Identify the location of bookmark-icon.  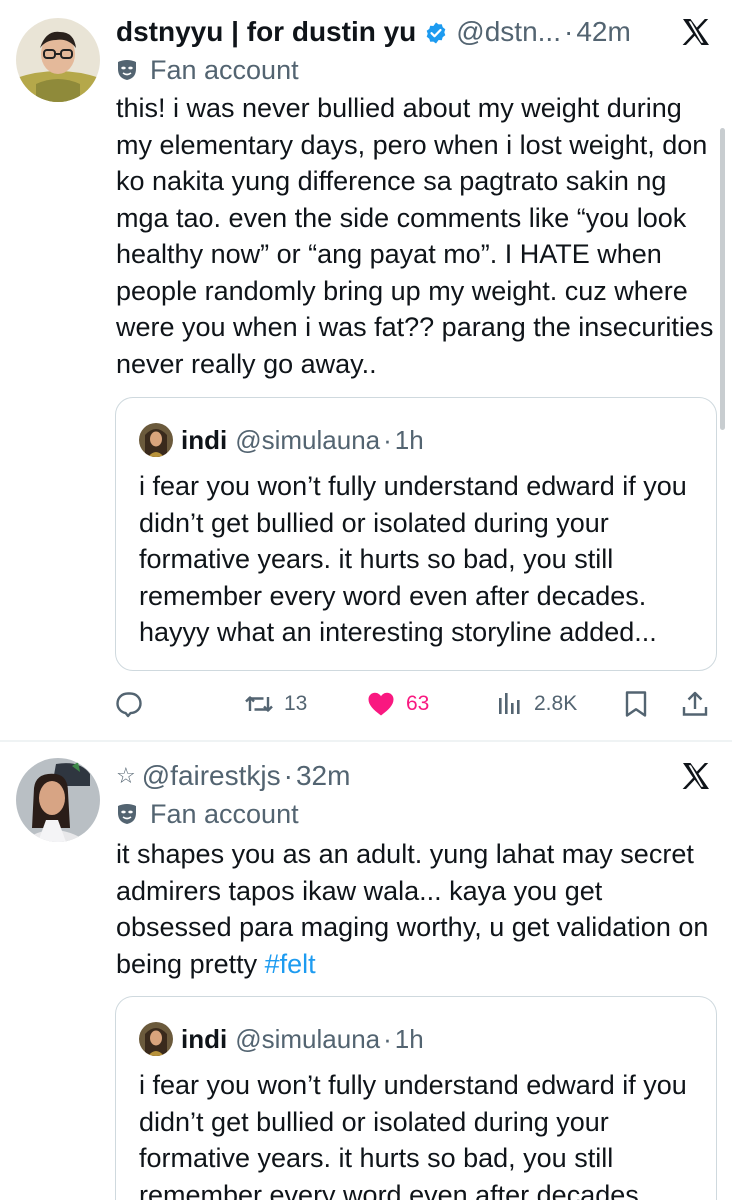
(636, 704).